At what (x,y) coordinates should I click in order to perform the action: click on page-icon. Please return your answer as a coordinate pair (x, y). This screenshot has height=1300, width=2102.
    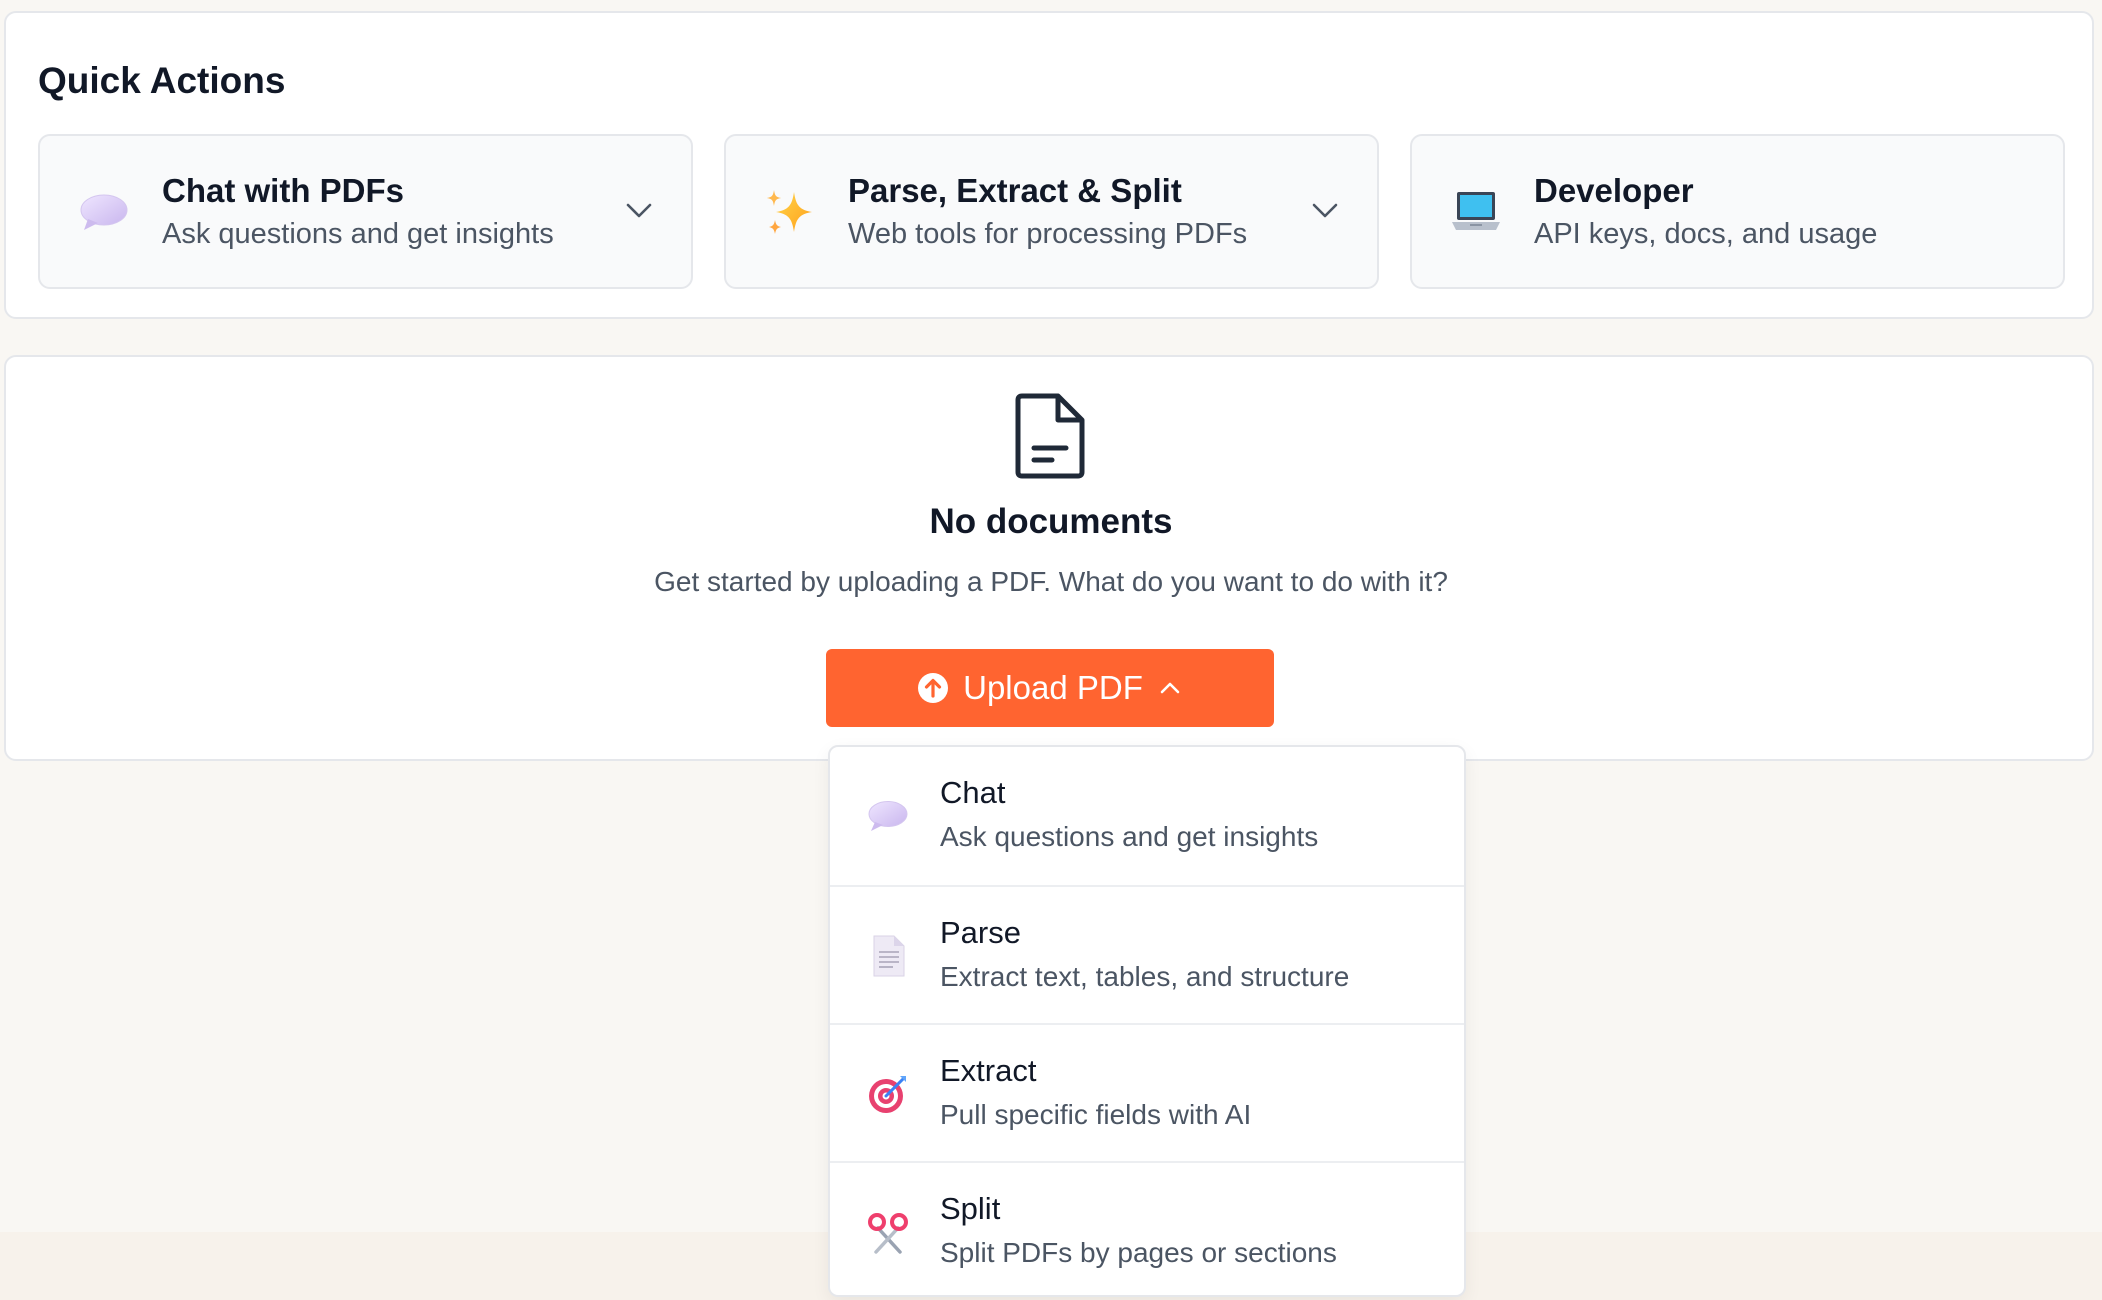
    Looking at the image, I should click on (889, 956).